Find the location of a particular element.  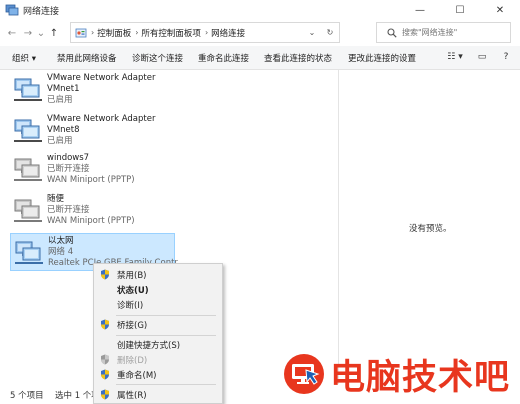

maximize-button: ☐ is located at coordinates (460, 10).